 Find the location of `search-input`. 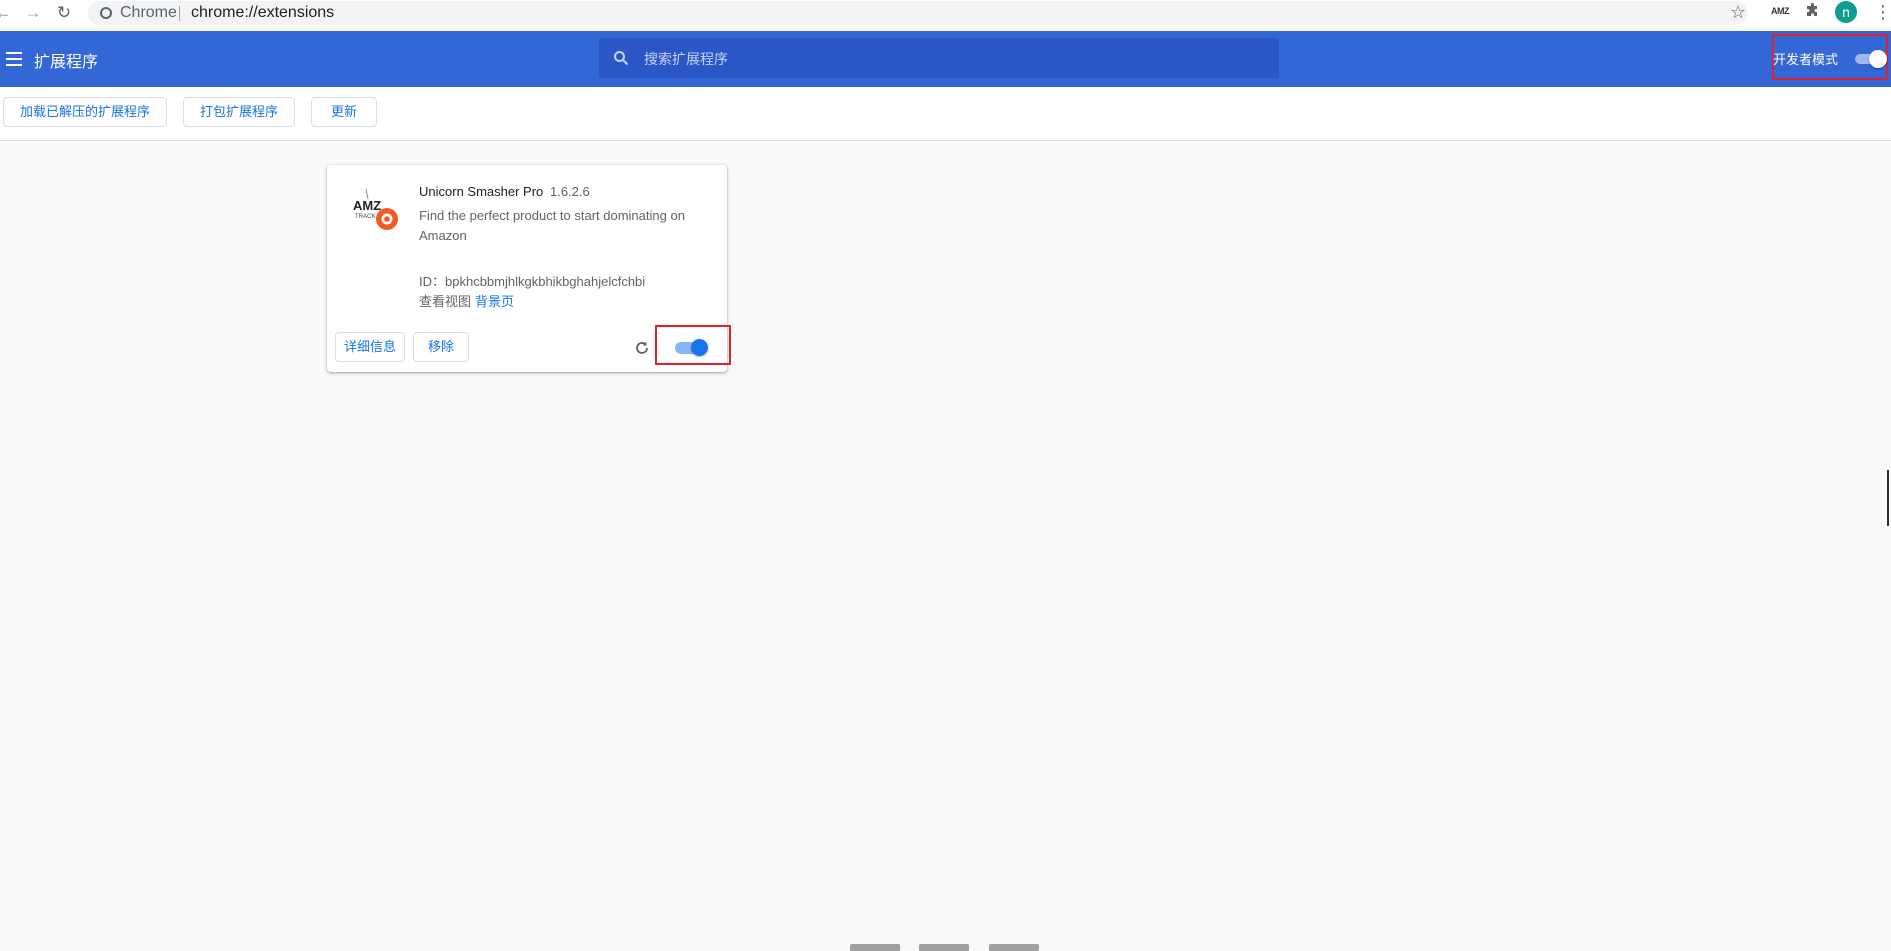

search-input is located at coordinates (944, 59).